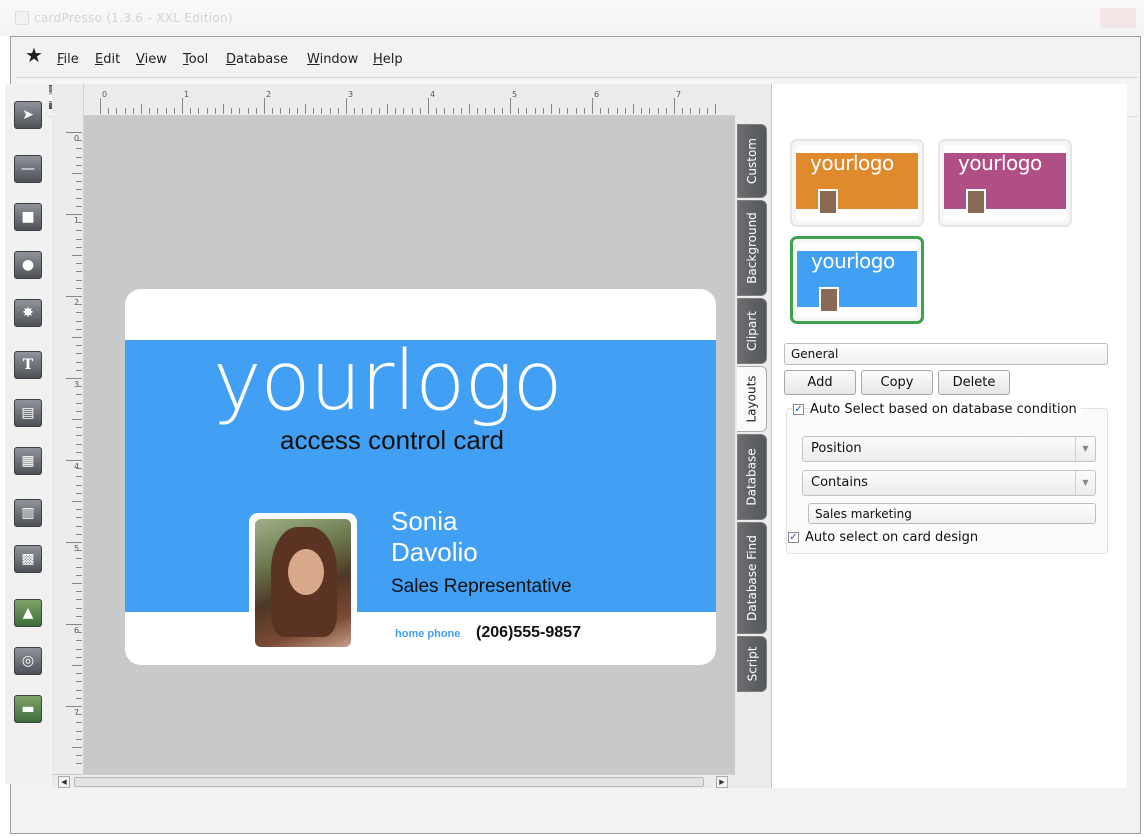  I want to click on camera-icon: ◎, so click(28, 661).